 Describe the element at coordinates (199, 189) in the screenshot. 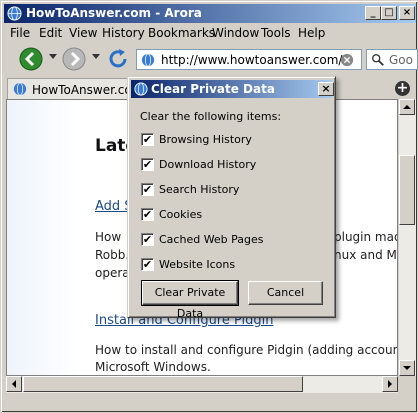

I see `checkbox-label: Search History` at that location.